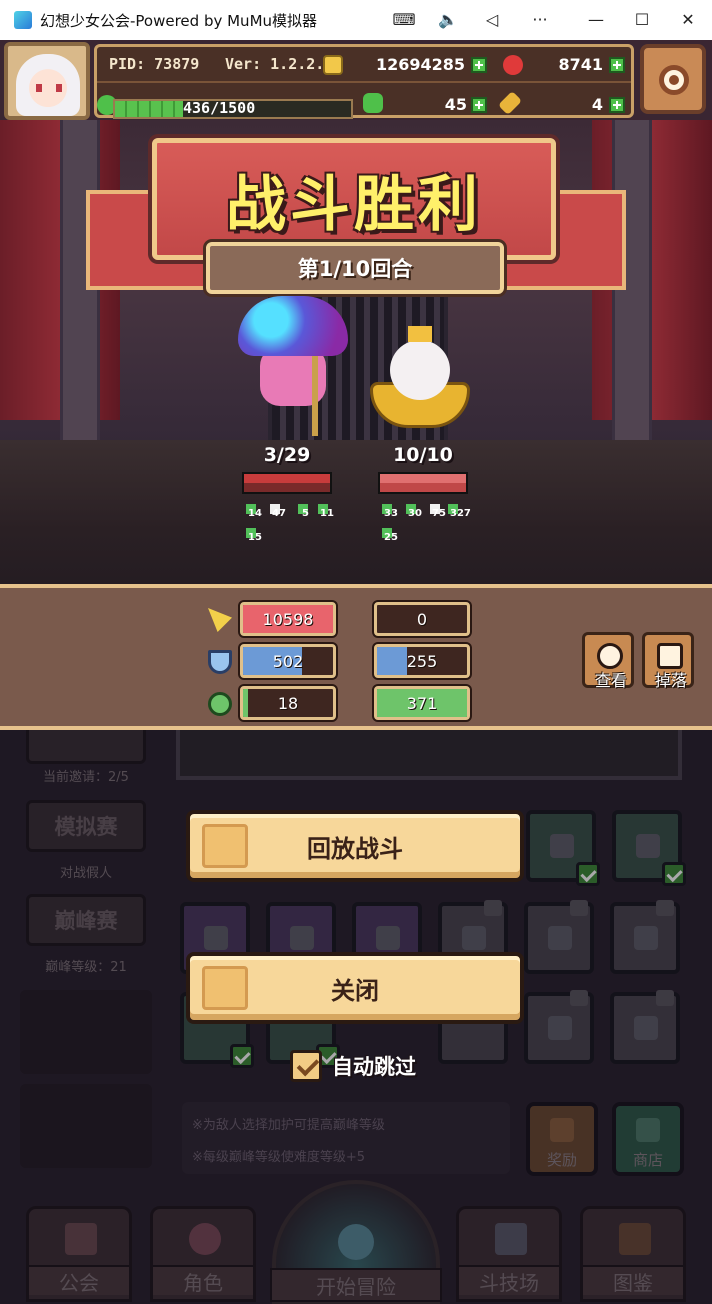  I want to click on magnifier-icon, so click(610, 656).